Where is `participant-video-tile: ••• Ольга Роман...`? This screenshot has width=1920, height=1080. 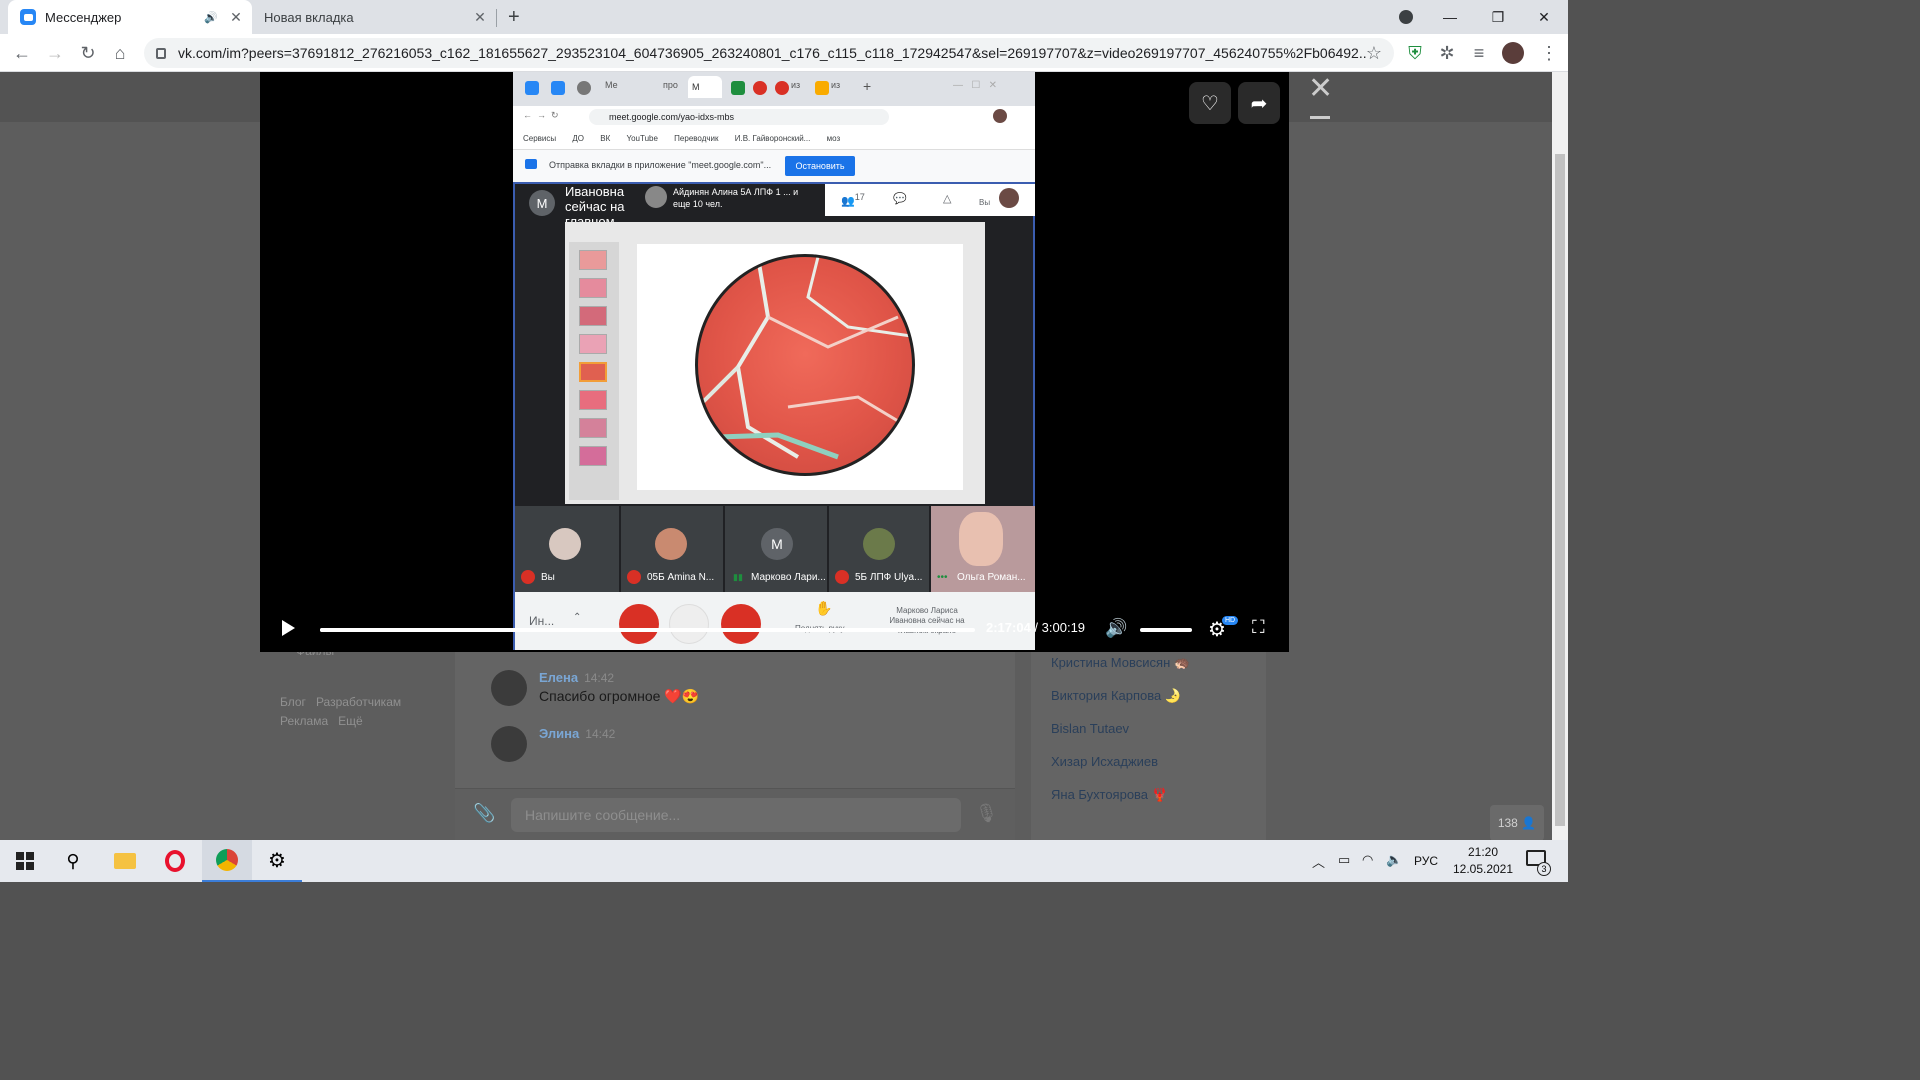
participant-video-tile: ••• Ольга Роман... is located at coordinates (983, 549).